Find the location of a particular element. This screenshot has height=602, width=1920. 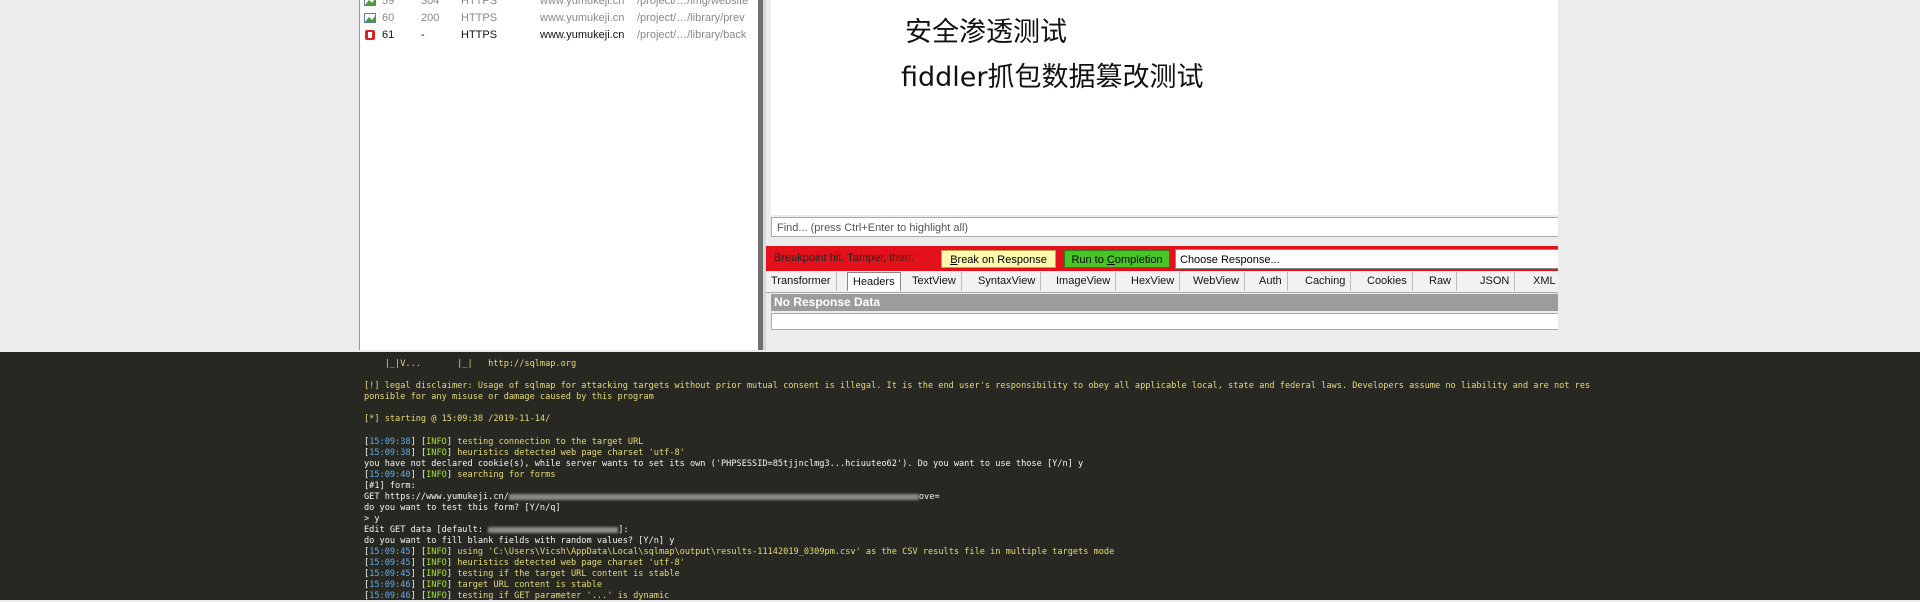

pane-splitter-edge is located at coordinates (764, 175).